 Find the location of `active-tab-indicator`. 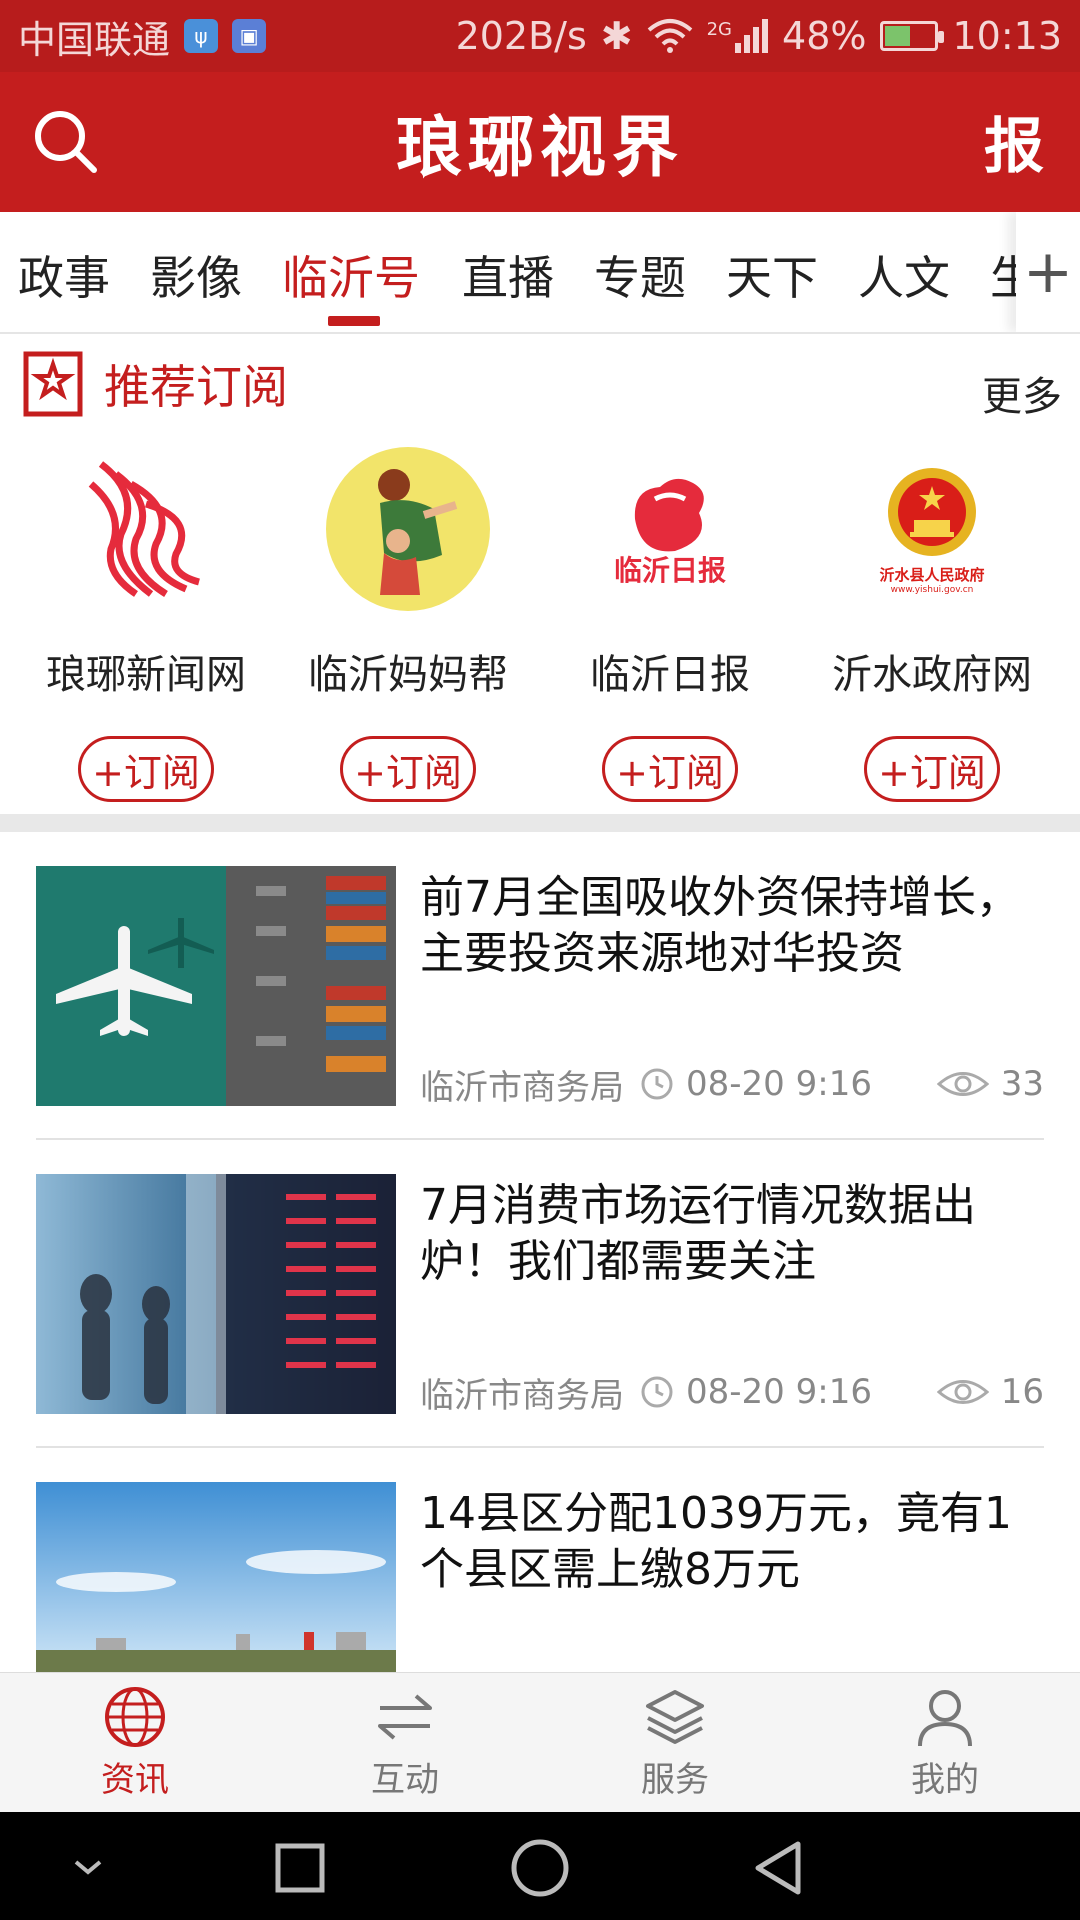

active-tab-indicator is located at coordinates (354, 321).